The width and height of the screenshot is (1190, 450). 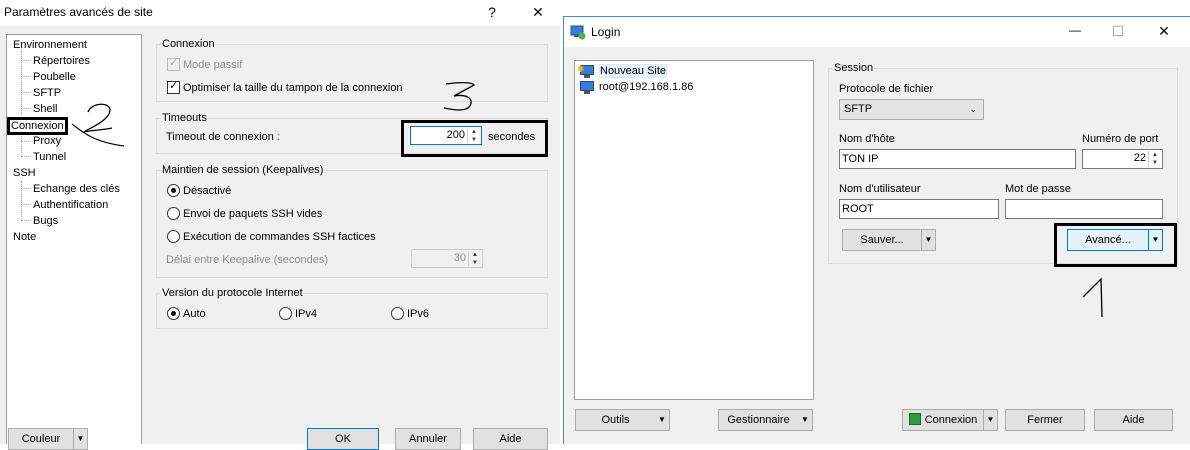 I want to click on ip-version-group-label: Version du protocole Internet, so click(x=232, y=293).